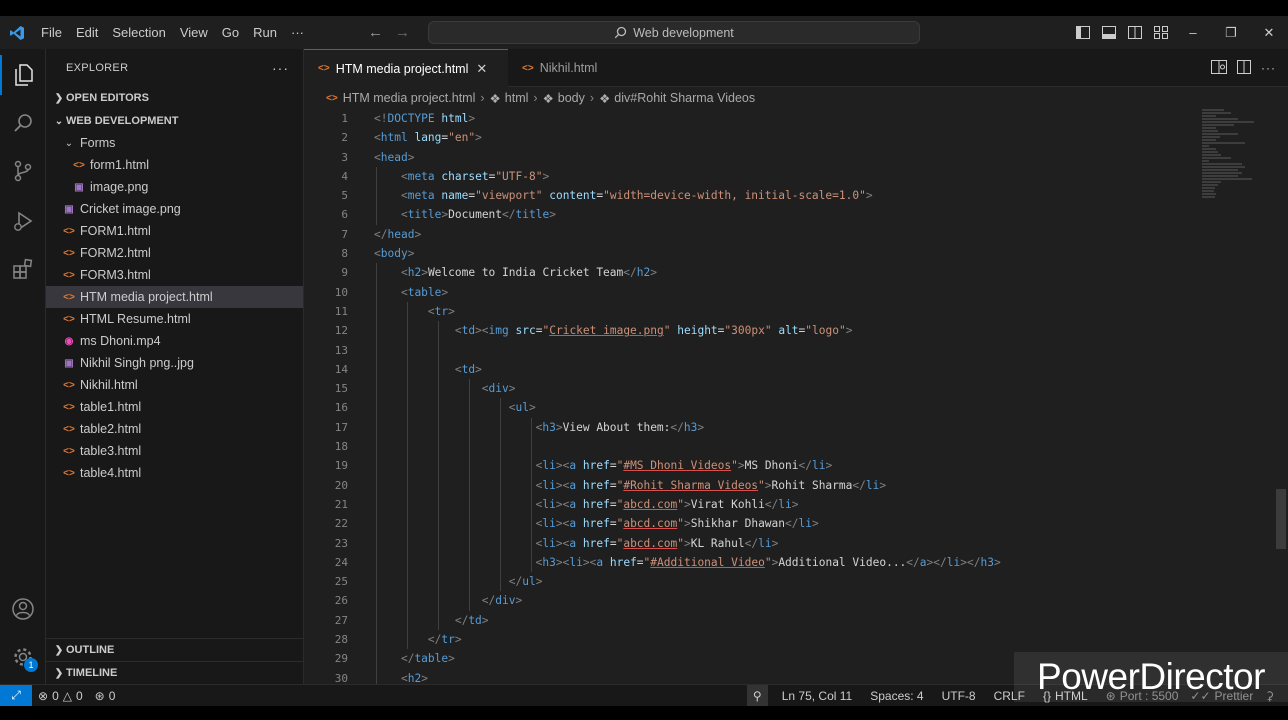 The height and width of the screenshot is (720, 1288). I want to click on code-line: <table>, so click(784, 292).